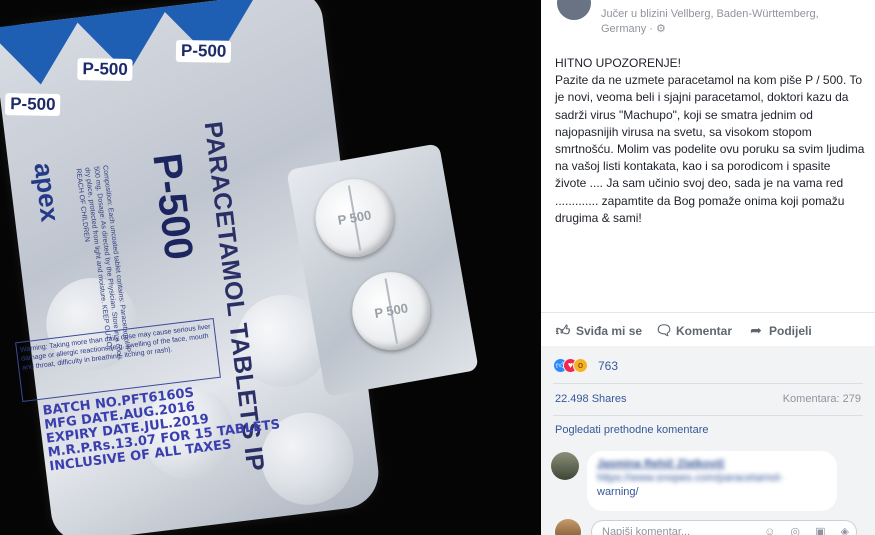 Image resolution: width=875 pixels, height=535 pixels. Describe the element at coordinates (618, 63) in the screenshot. I see `post-heading: HITNO UPOZORENJE!` at that location.